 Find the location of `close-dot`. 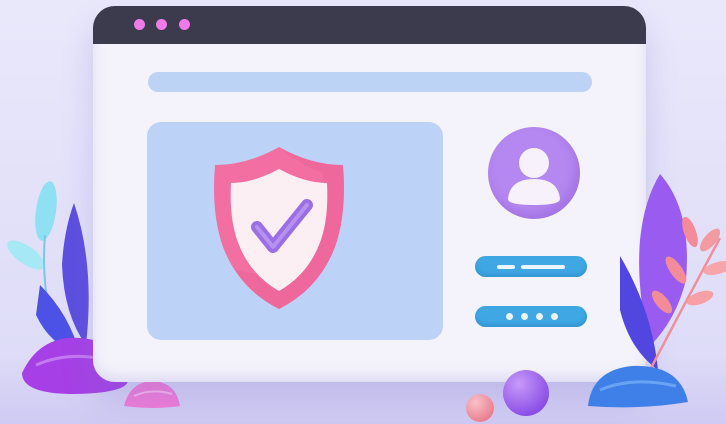

close-dot is located at coordinates (139, 24).